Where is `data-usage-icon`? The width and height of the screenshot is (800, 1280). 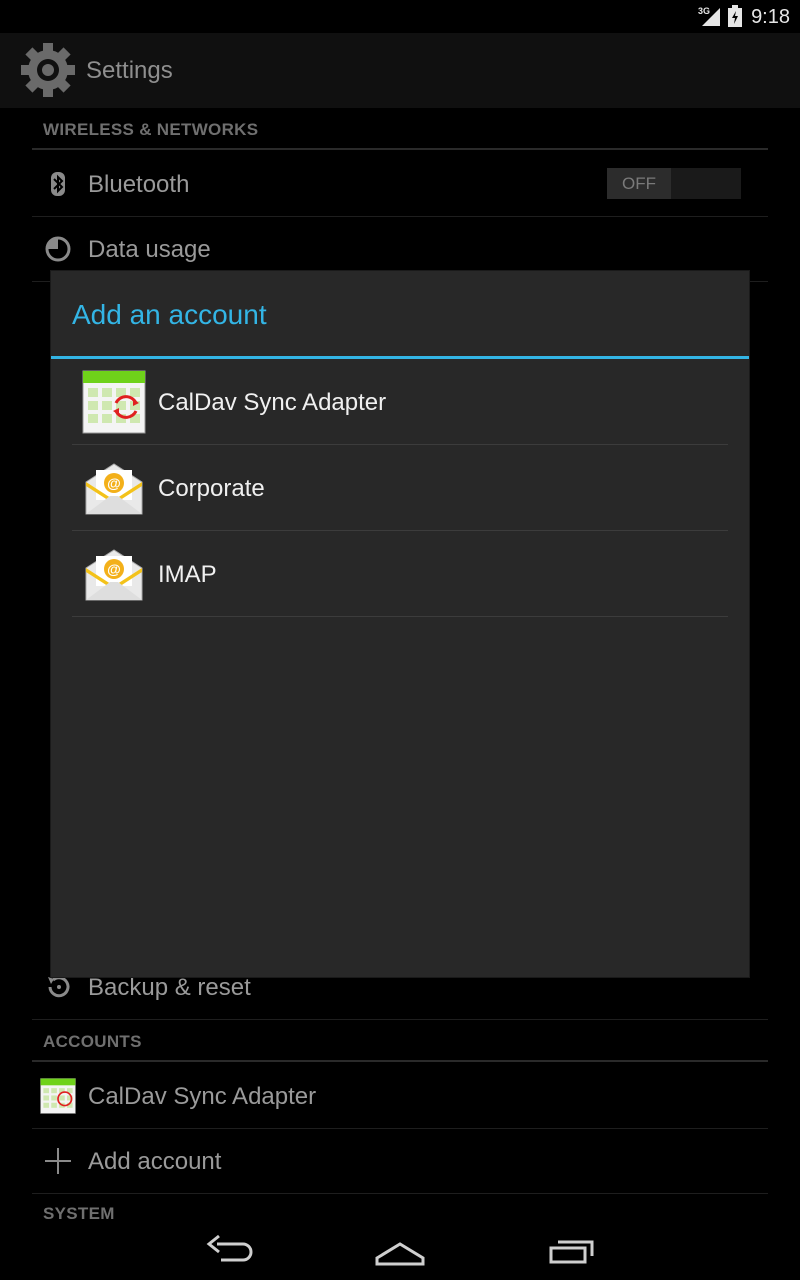 data-usage-icon is located at coordinates (58, 249).